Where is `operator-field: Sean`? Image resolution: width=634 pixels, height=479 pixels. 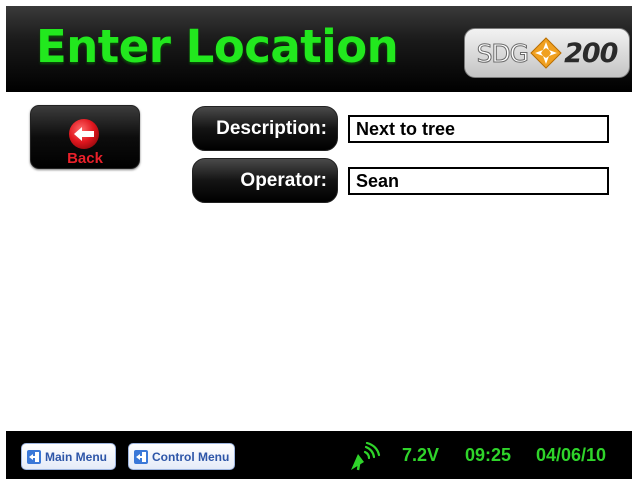 operator-field: Sean is located at coordinates (478, 181).